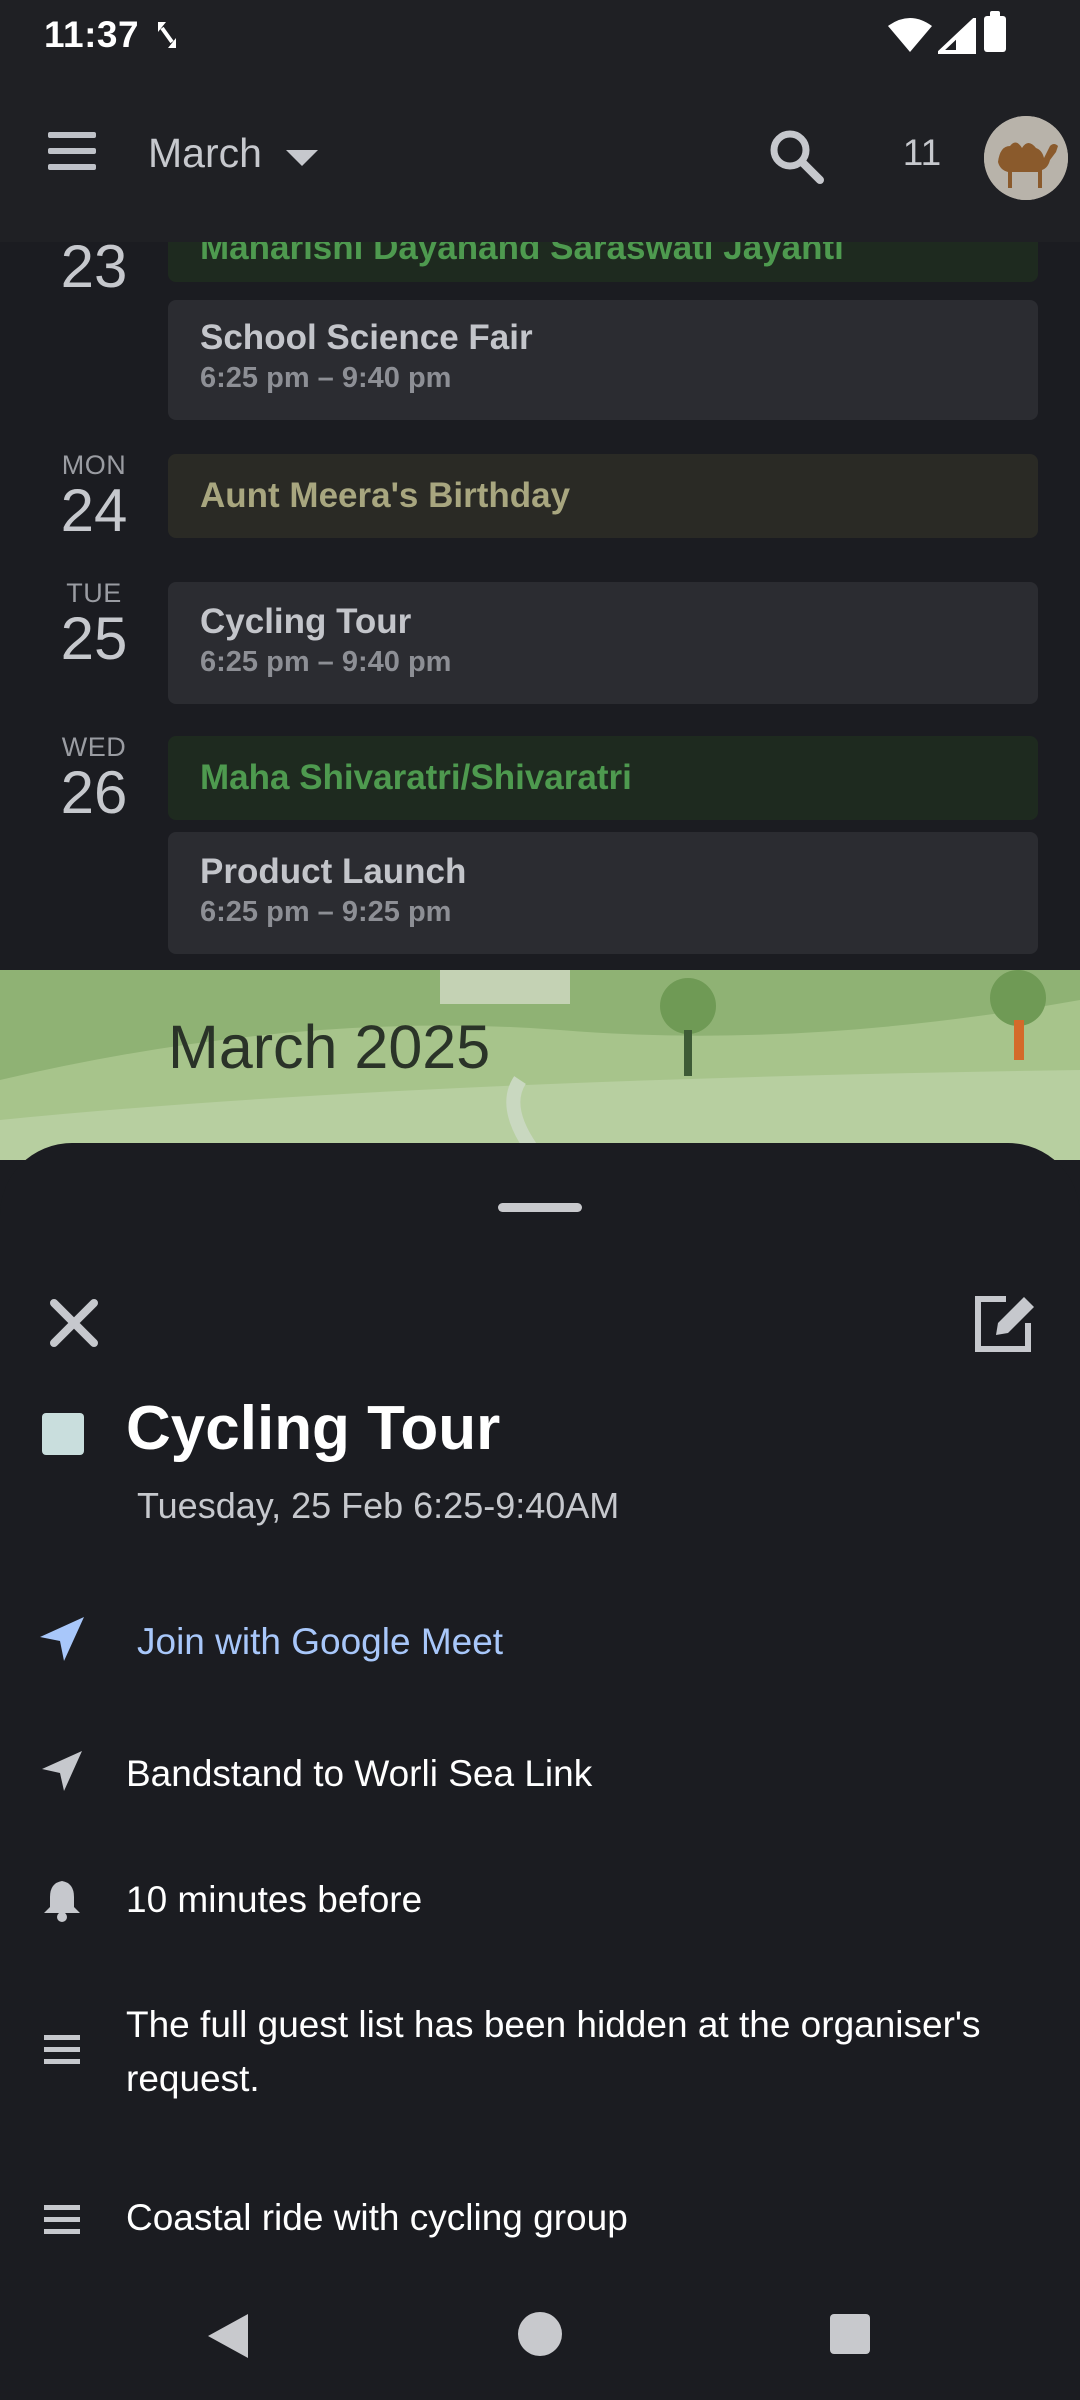 Image resolution: width=1080 pixels, height=2400 pixels. Describe the element at coordinates (62, 1901) in the screenshot. I see `bell-icon` at that location.